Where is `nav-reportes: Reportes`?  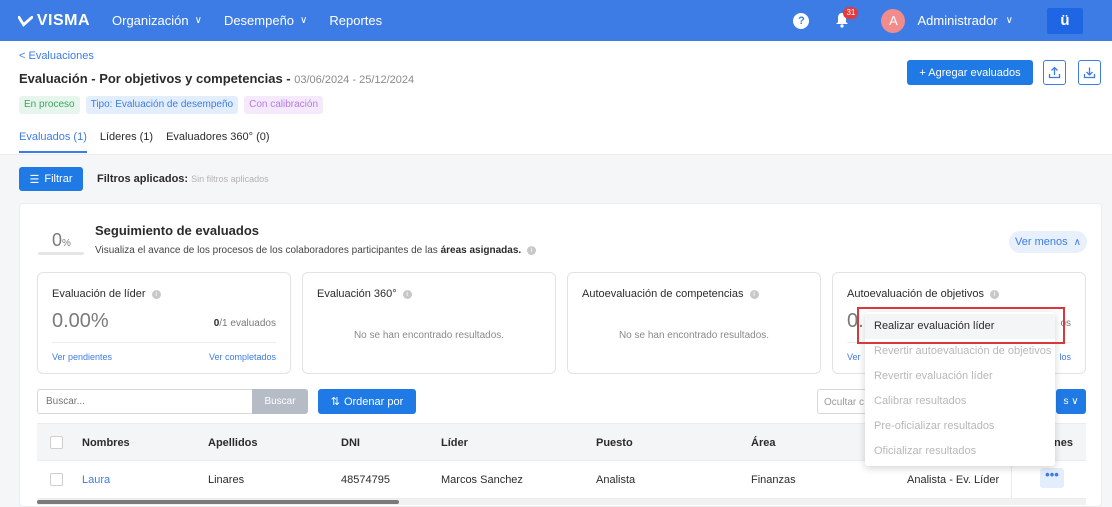
nav-reportes: Reportes is located at coordinates (355, 20).